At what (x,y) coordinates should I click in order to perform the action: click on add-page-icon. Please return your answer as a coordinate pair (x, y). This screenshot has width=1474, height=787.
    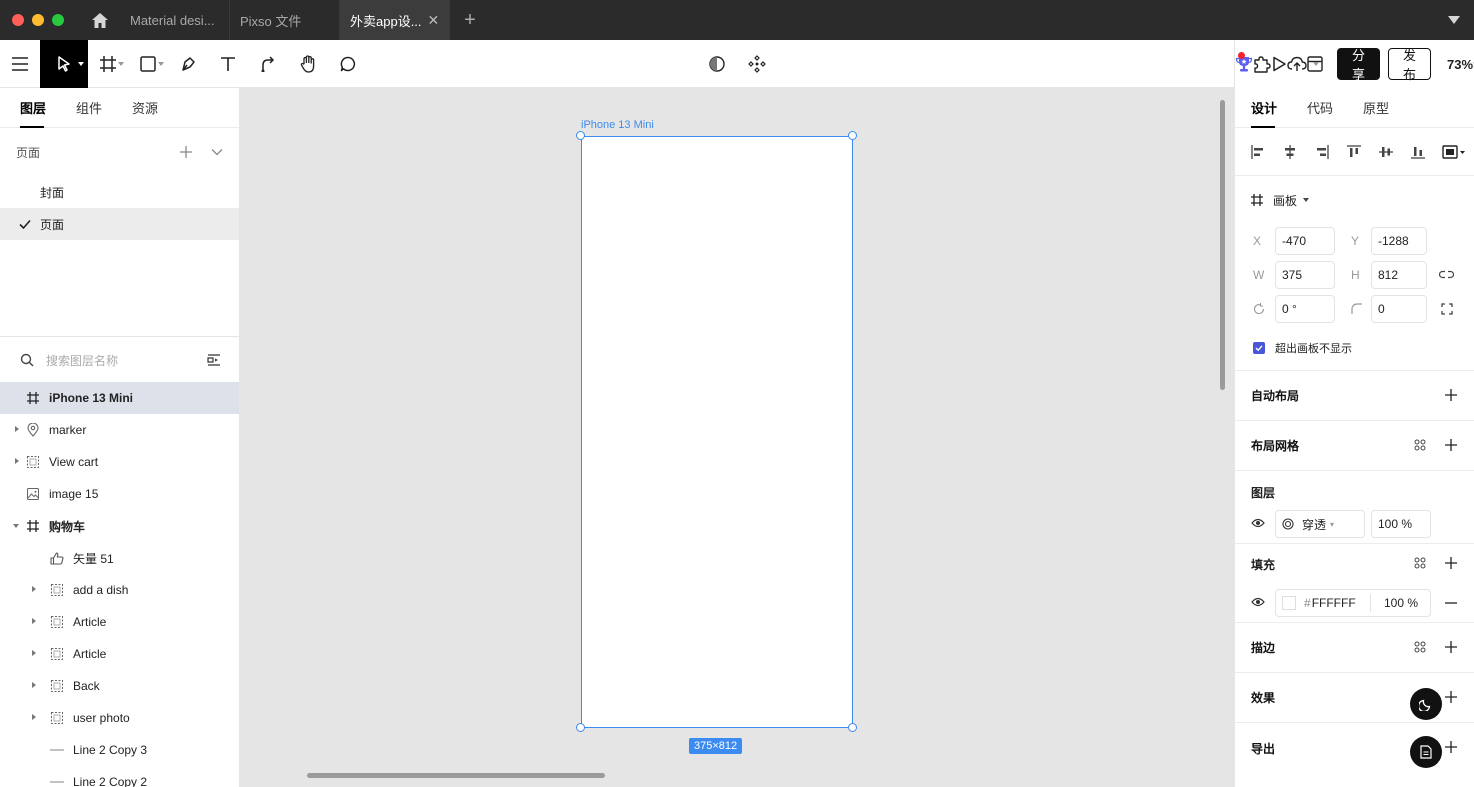
    Looking at the image, I should click on (186, 152).